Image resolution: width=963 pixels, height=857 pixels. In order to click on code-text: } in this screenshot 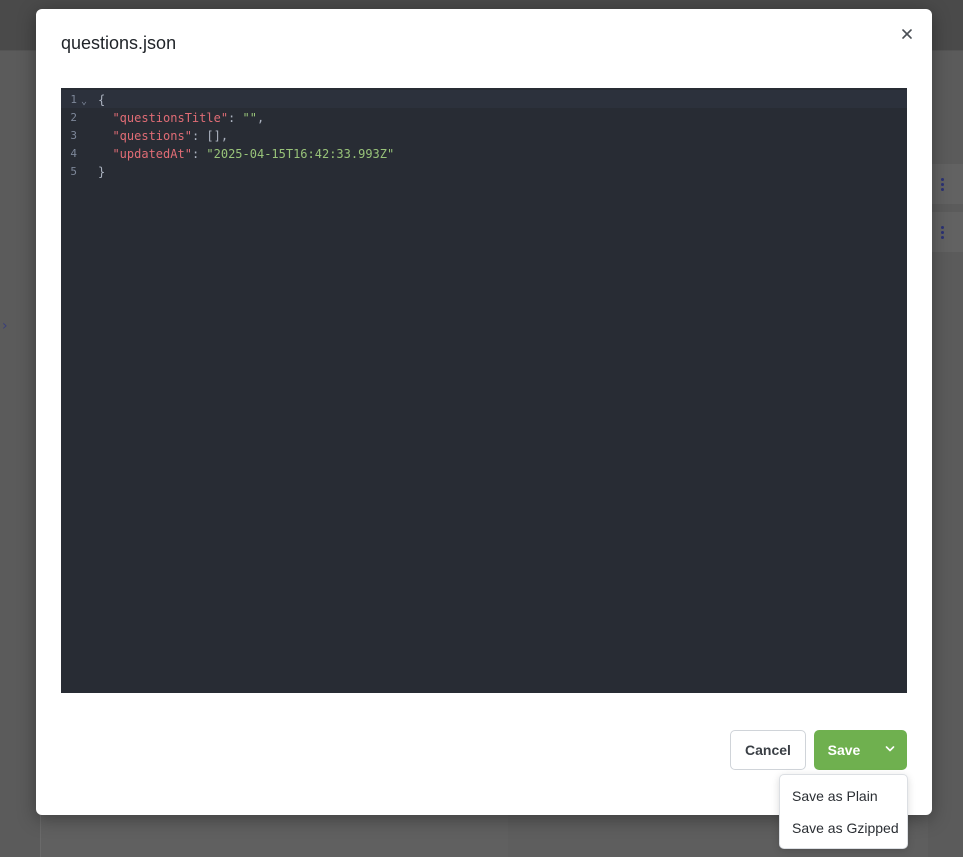, I will do `click(101, 172)`.